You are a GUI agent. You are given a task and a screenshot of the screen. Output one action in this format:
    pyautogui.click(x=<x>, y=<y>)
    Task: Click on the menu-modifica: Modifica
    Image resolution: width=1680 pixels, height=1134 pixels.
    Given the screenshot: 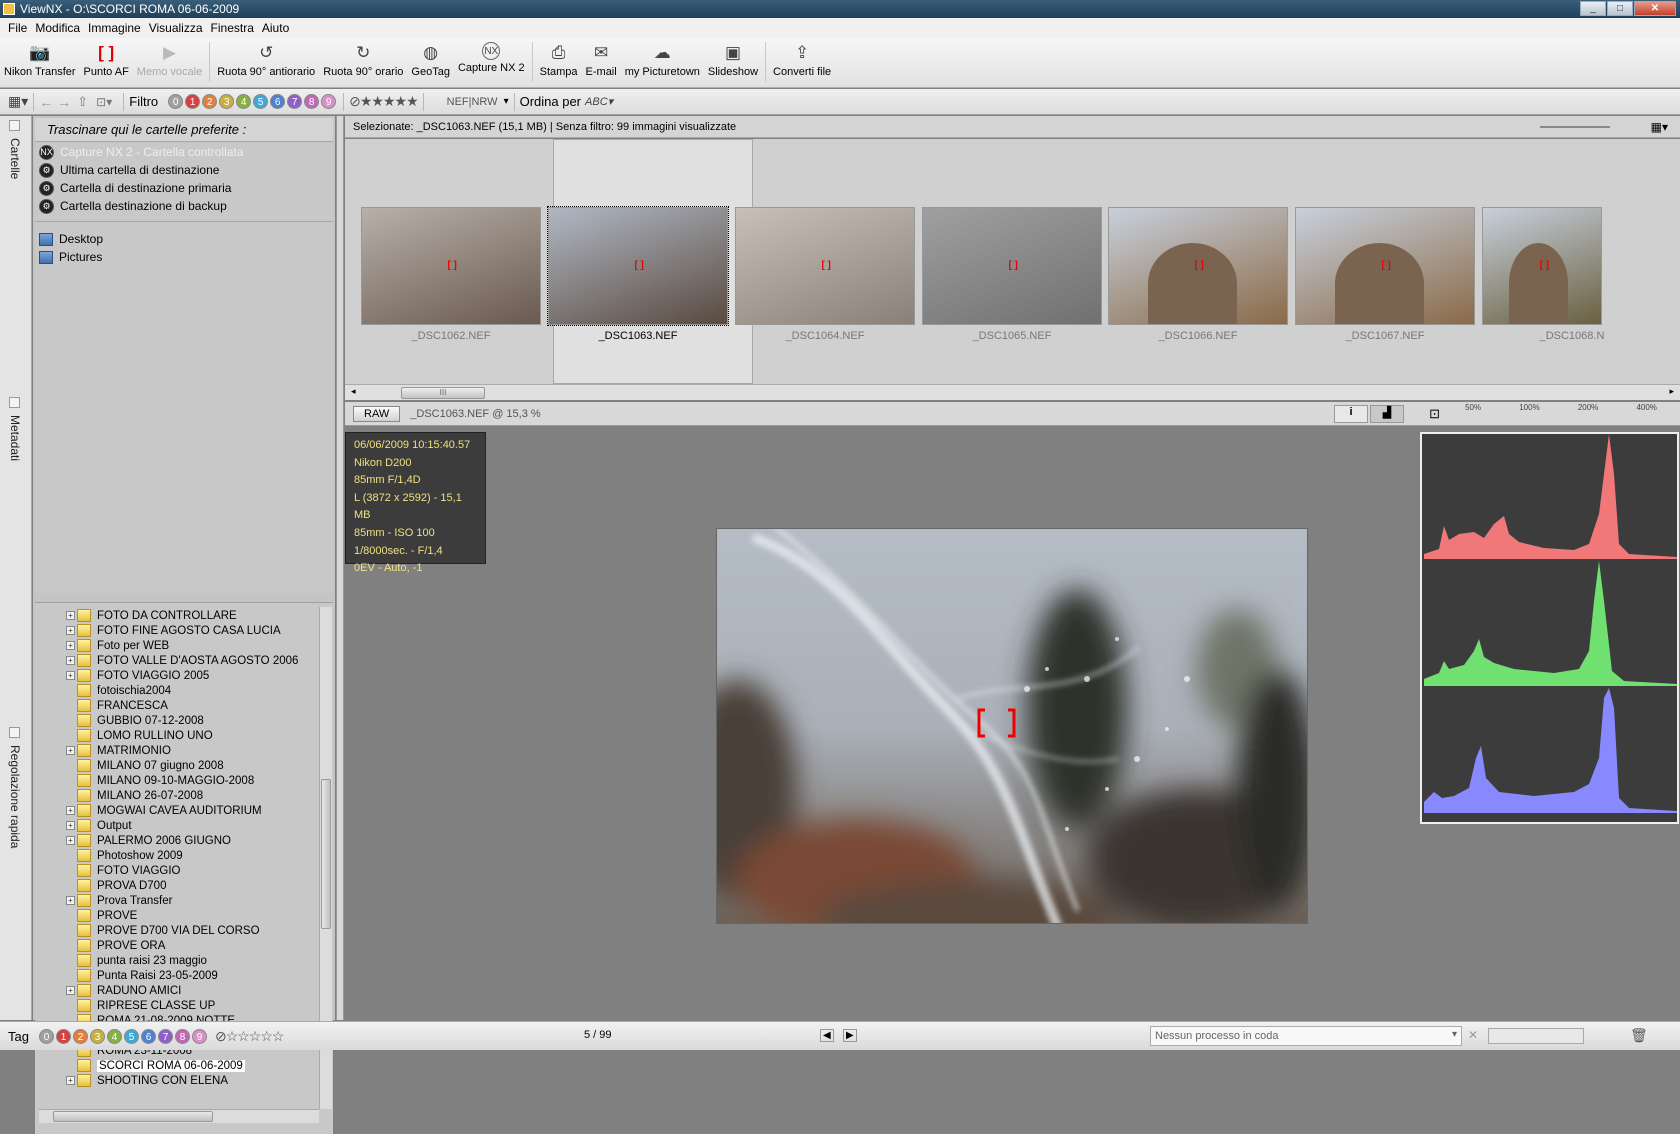 What is the action you would take?
    pyautogui.click(x=57, y=28)
    